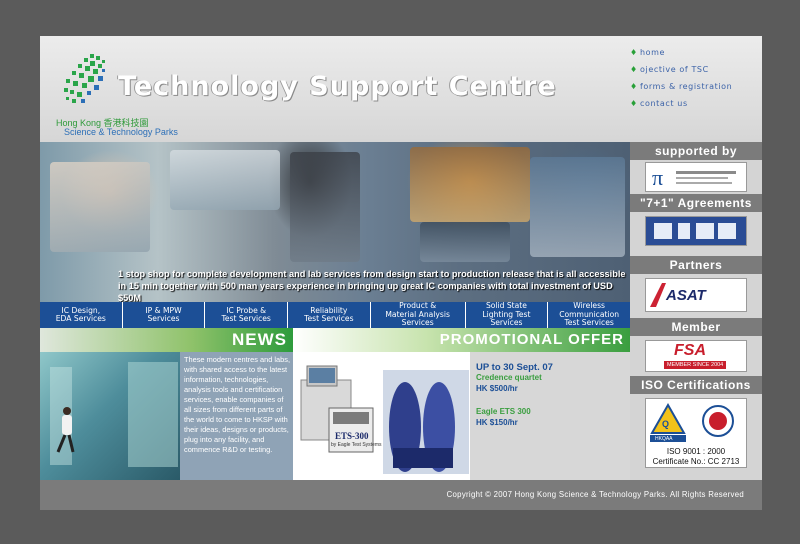 This screenshot has width=800, height=544. I want to click on hero-photo-office, so click(577, 207).